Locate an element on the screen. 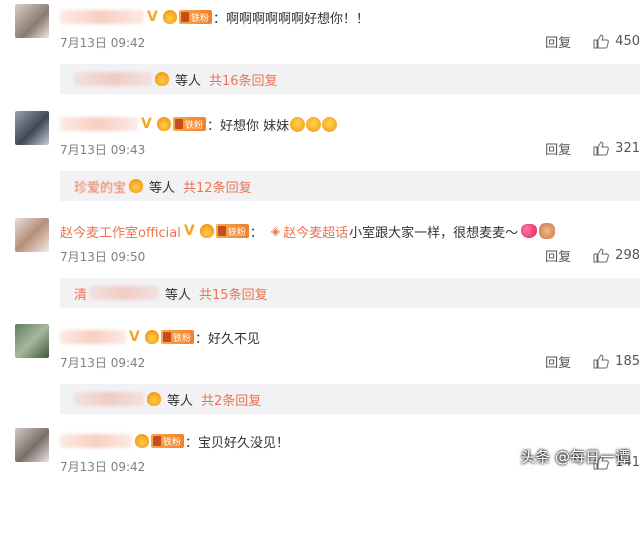 This screenshot has height=533, width=640. like-button: 321 is located at coordinates (616, 148).